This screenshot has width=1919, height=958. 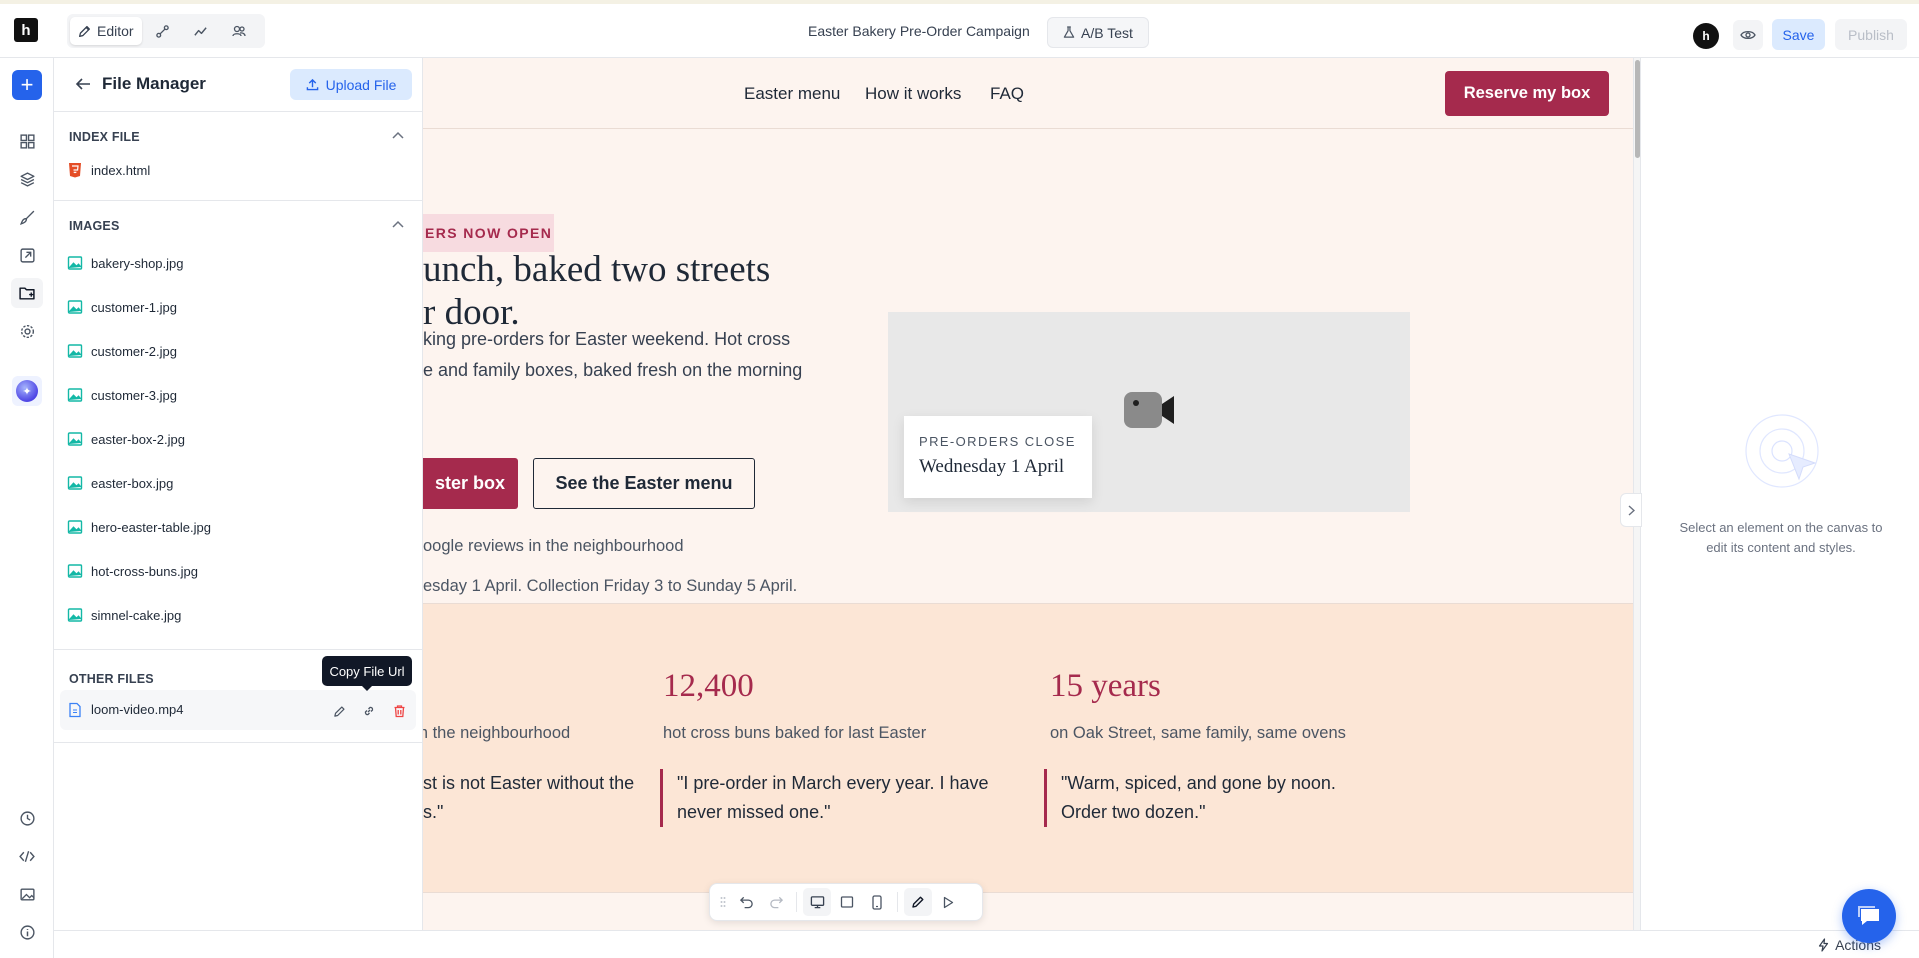 What do you see at coordinates (877, 902) in the screenshot?
I see `mobile-view-button` at bounding box center [877, 902].